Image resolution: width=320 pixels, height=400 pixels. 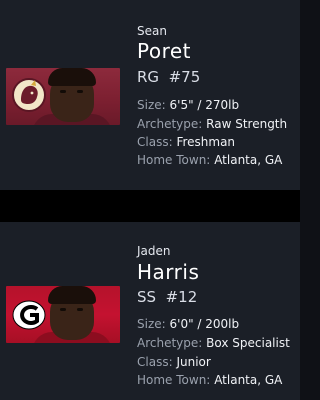 What do you see at coordinates (154, 251) in the screenshot?
I see `first-name: Jaden` at bounding box center [154, 251].